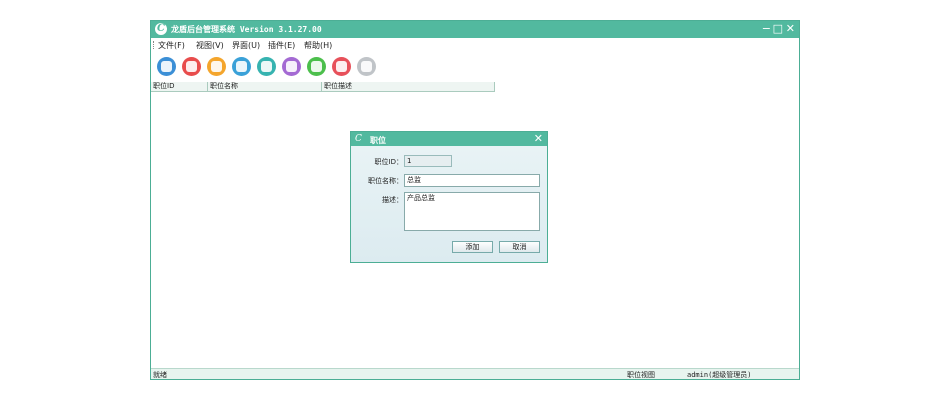 This screenshot has width=950, height=400. Describe the element at coordinates (179, 86) in the screenshot. I see `column-id: 职位ID` at that location.